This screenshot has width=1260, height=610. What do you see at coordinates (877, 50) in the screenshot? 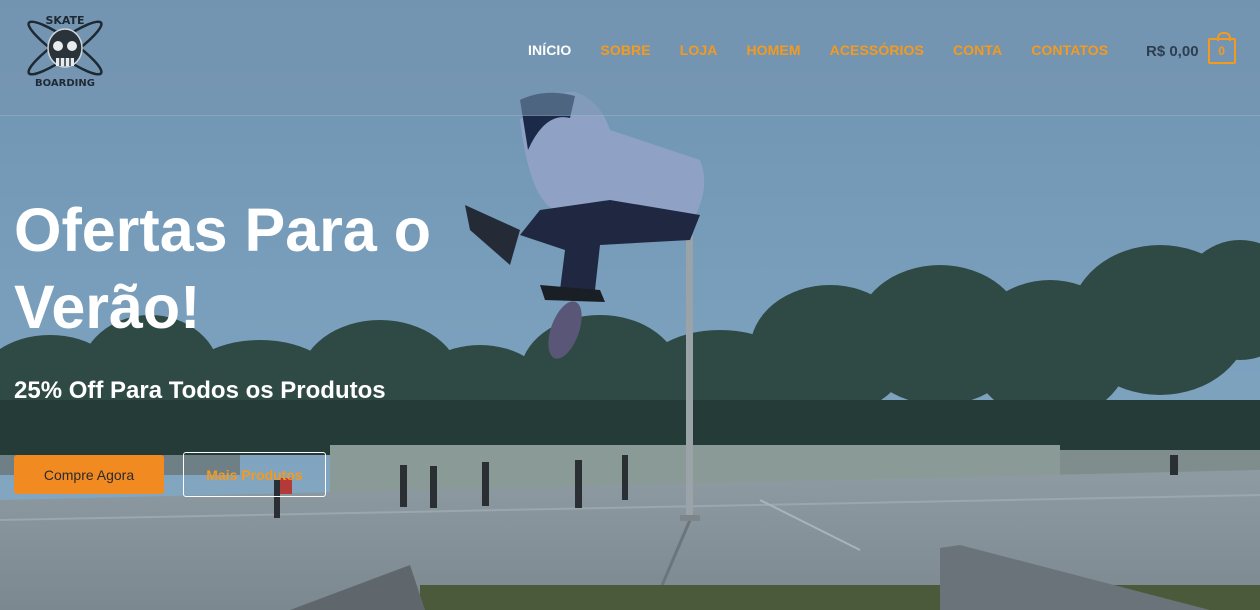
I see `nav-item-acessorios: ACESSÓRIOS` at bounding box center [877, 50].